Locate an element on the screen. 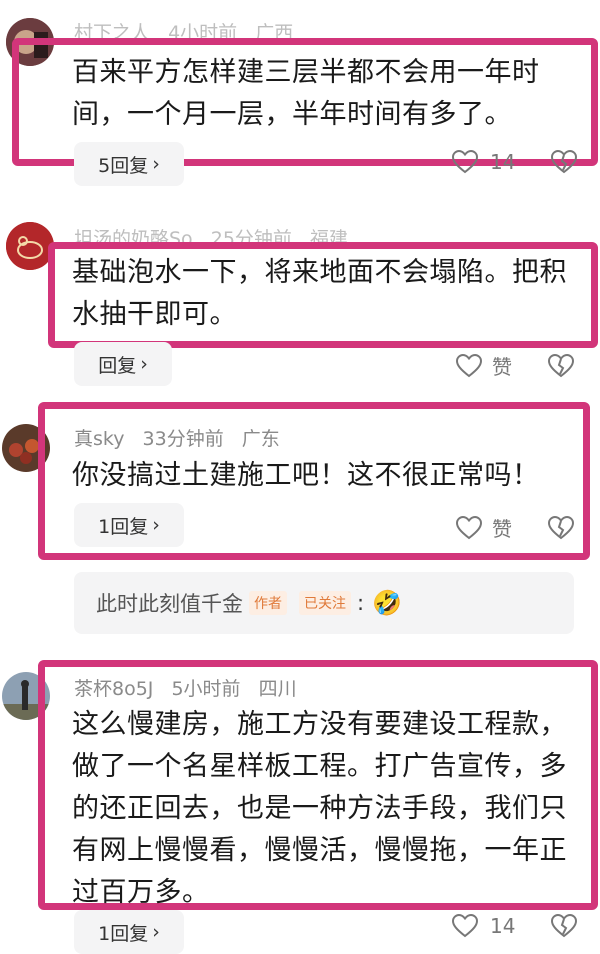  reply-button: 5回复 › is located at coordinates (129, 164).